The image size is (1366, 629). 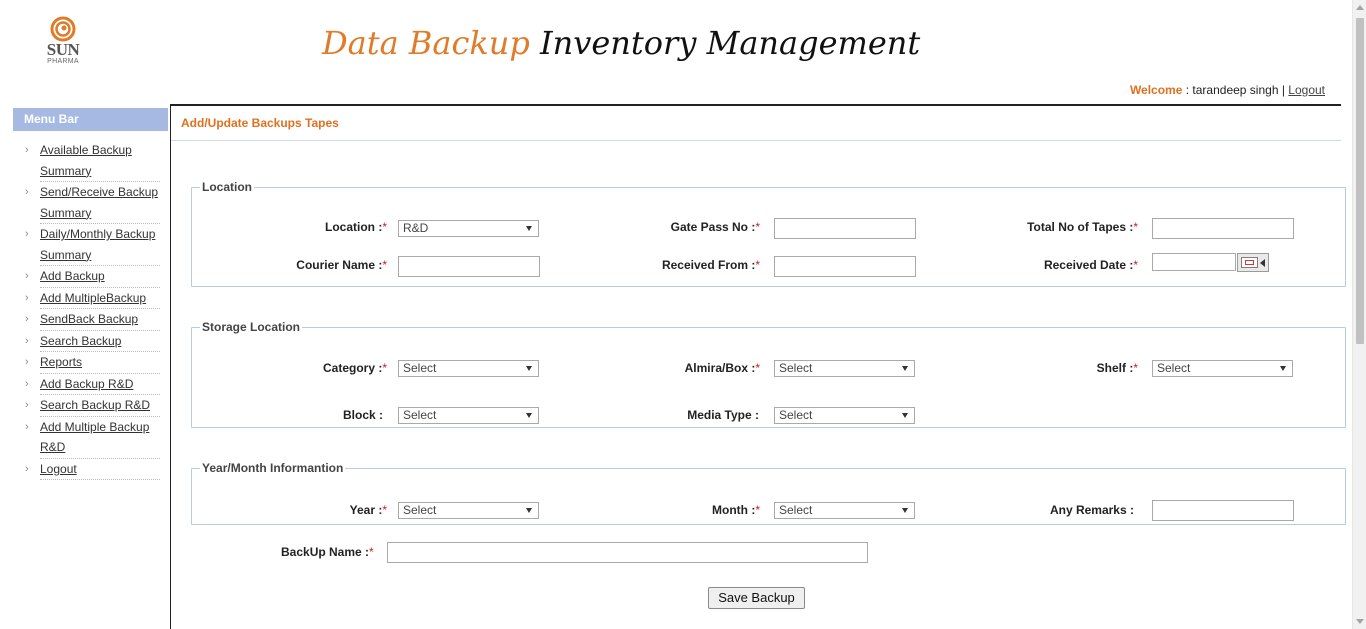 I want to click on any-remarks-input, so click(x=1223, y=510).